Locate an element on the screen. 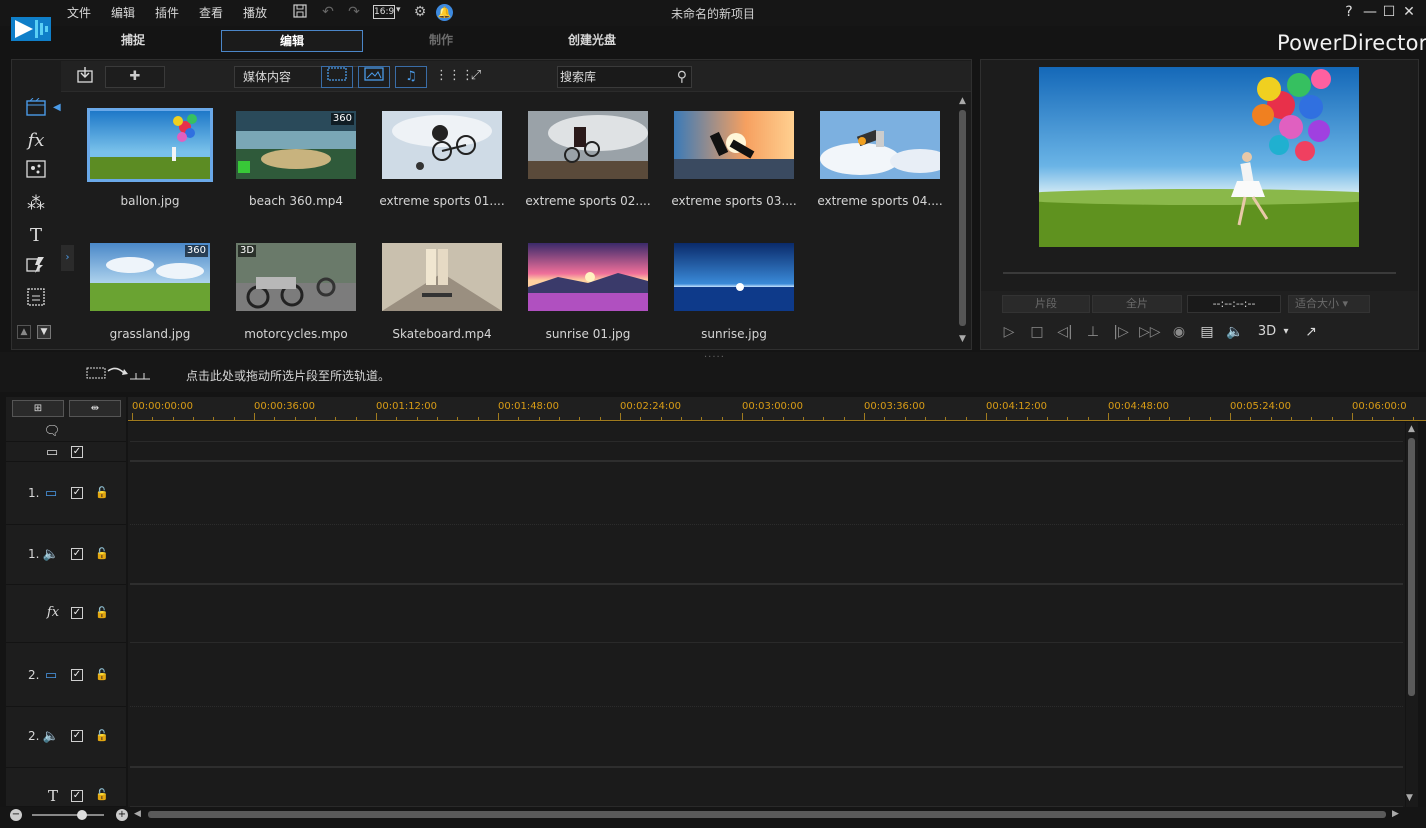 The width and height of the screenshot is (1426, 828). next-frame-icon: |▷ is located at coordinates (1121, 332).